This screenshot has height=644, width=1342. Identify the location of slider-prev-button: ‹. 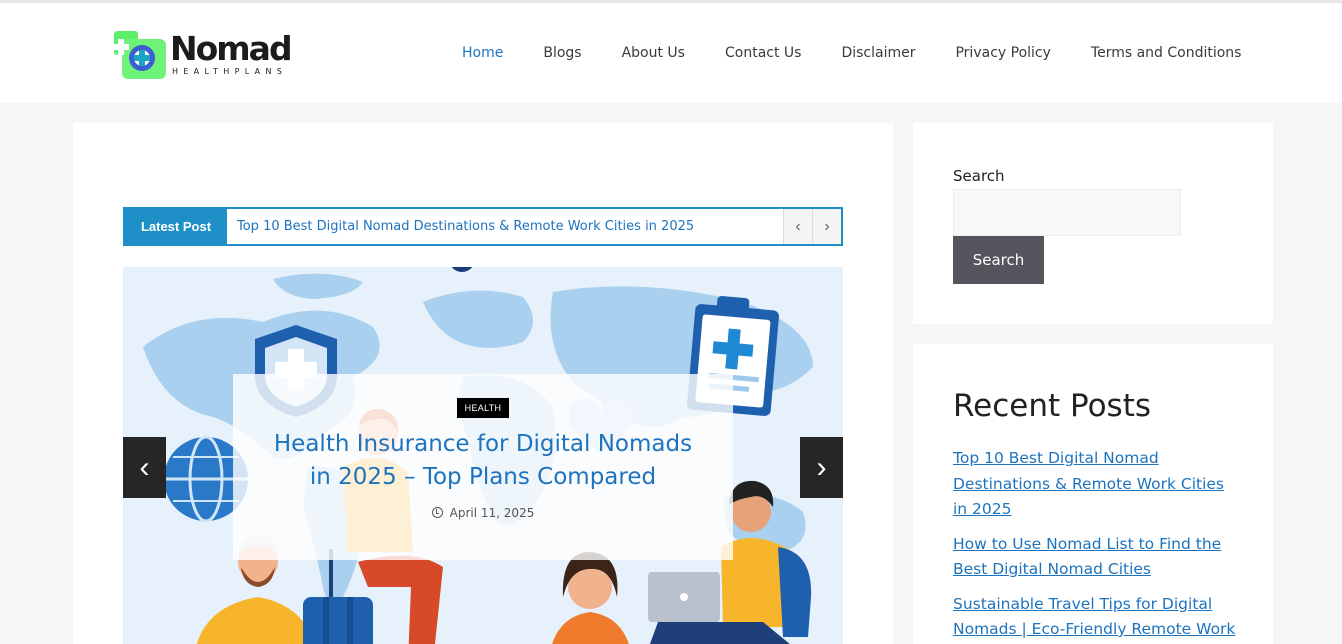
(144, 467).